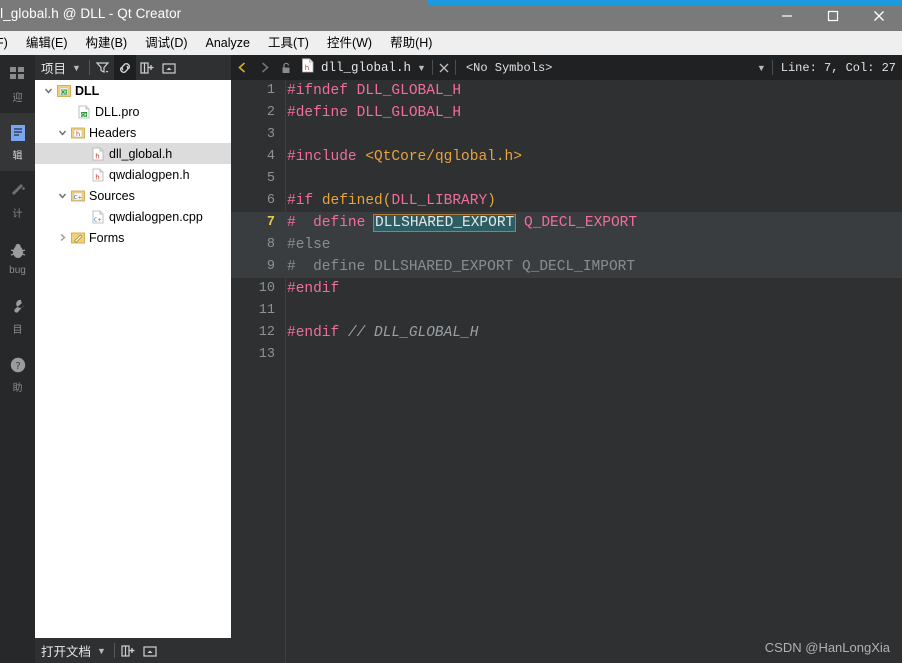  I want to click on highlighted-symbol: DLLSHARED_EXPORT, so click(445, 223).